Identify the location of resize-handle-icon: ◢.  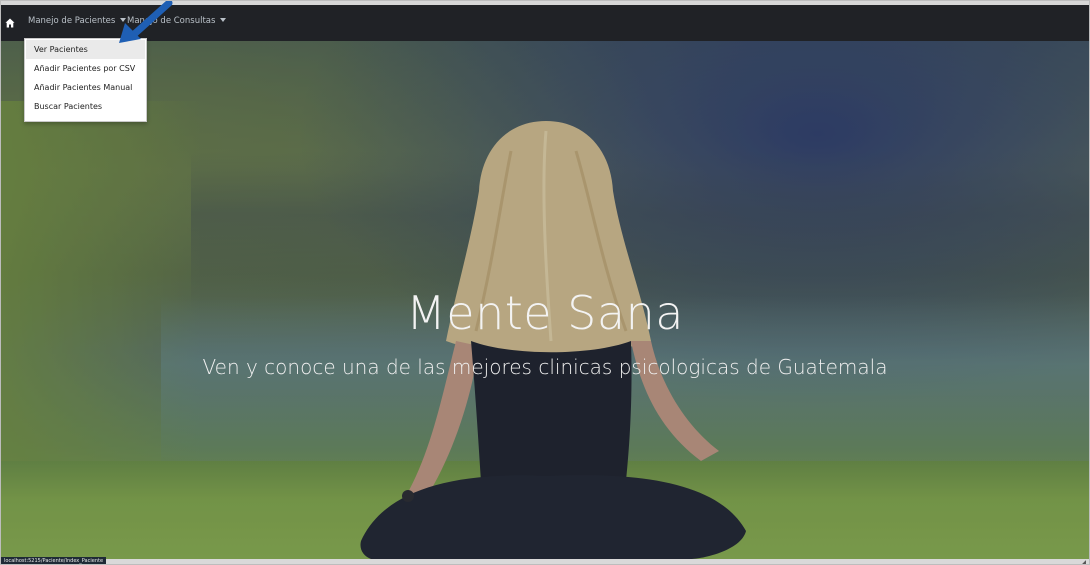
(1083, 562).